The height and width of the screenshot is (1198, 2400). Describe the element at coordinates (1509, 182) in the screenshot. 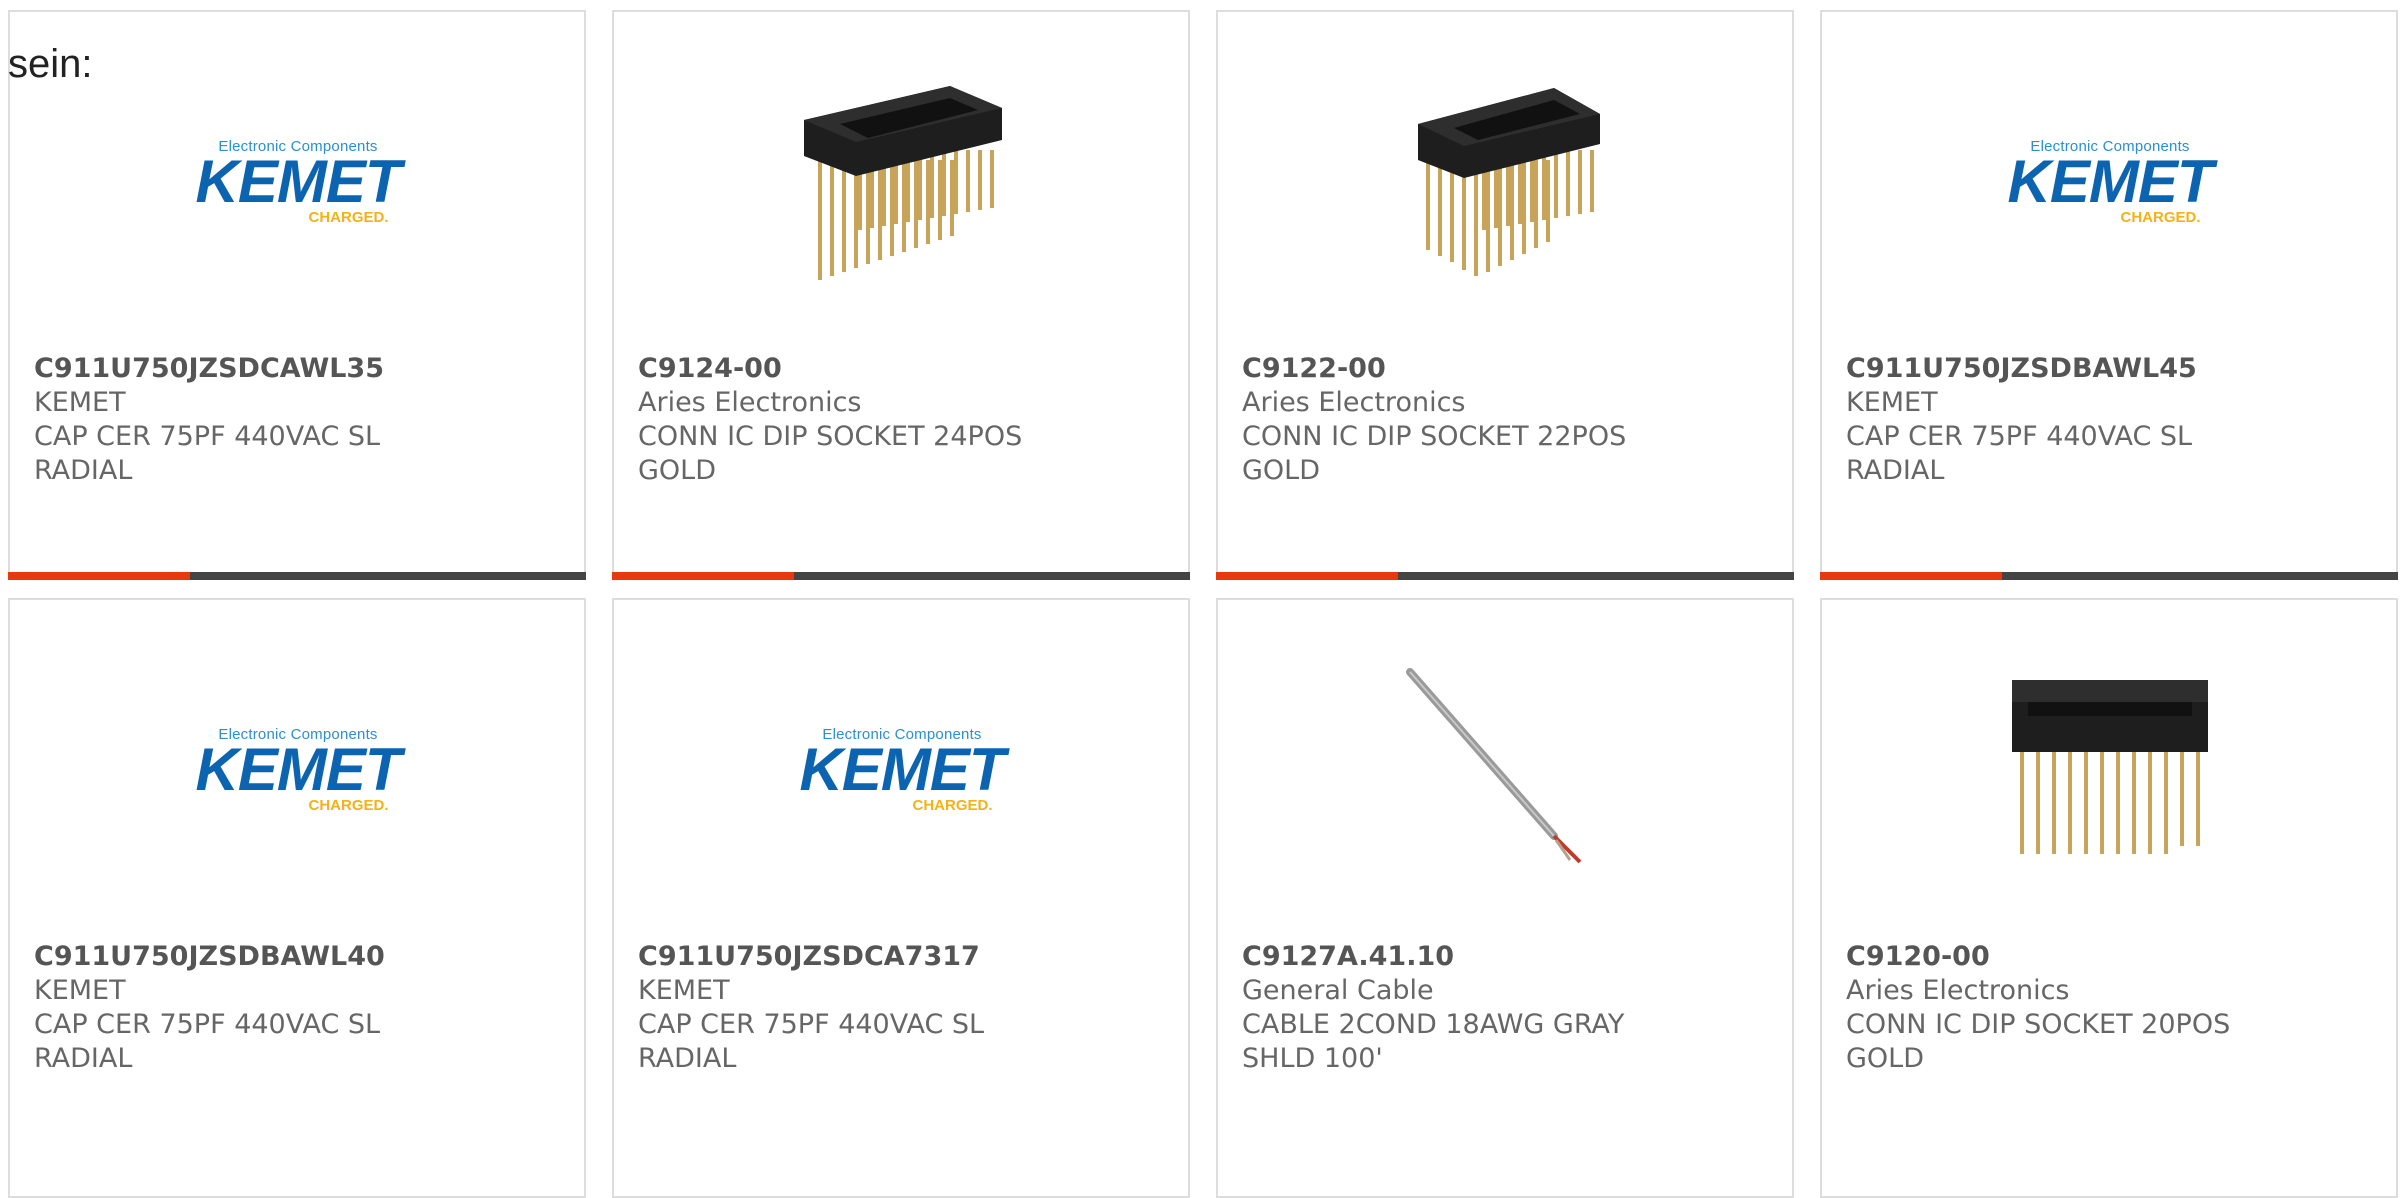

I see `dip-socket-22-icon` at that location.